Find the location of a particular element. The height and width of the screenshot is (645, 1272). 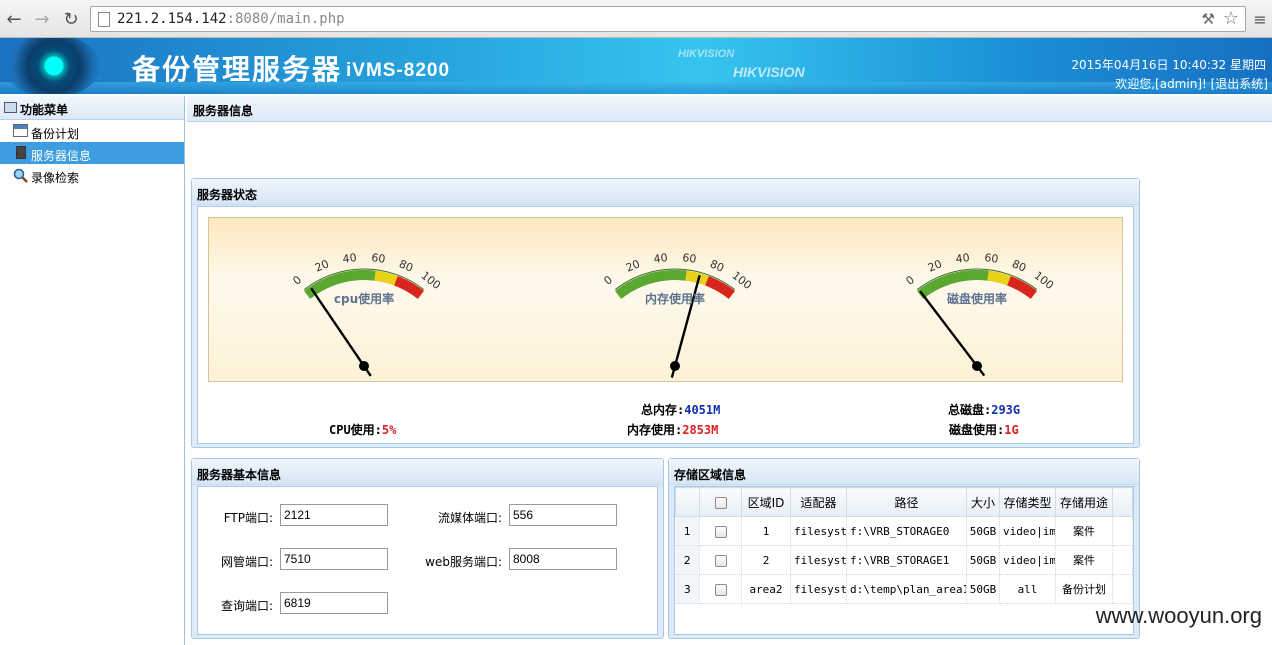

adapter-text: filesystem is located at coordinates (820, 560).